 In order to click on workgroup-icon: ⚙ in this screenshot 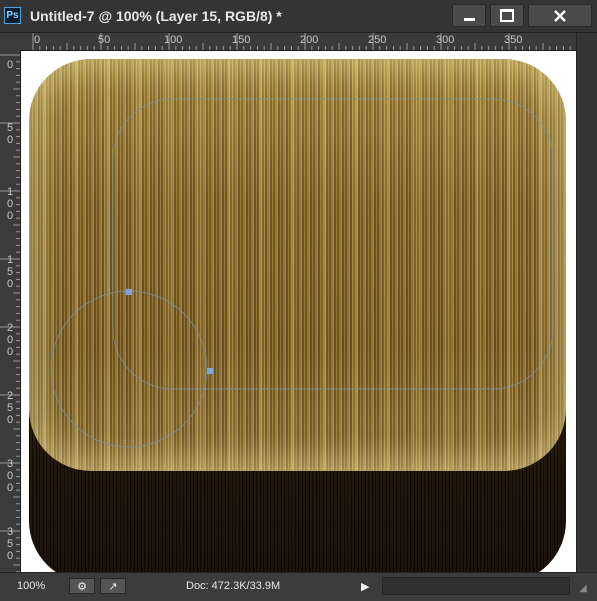, I will do `click(82, 586)`.